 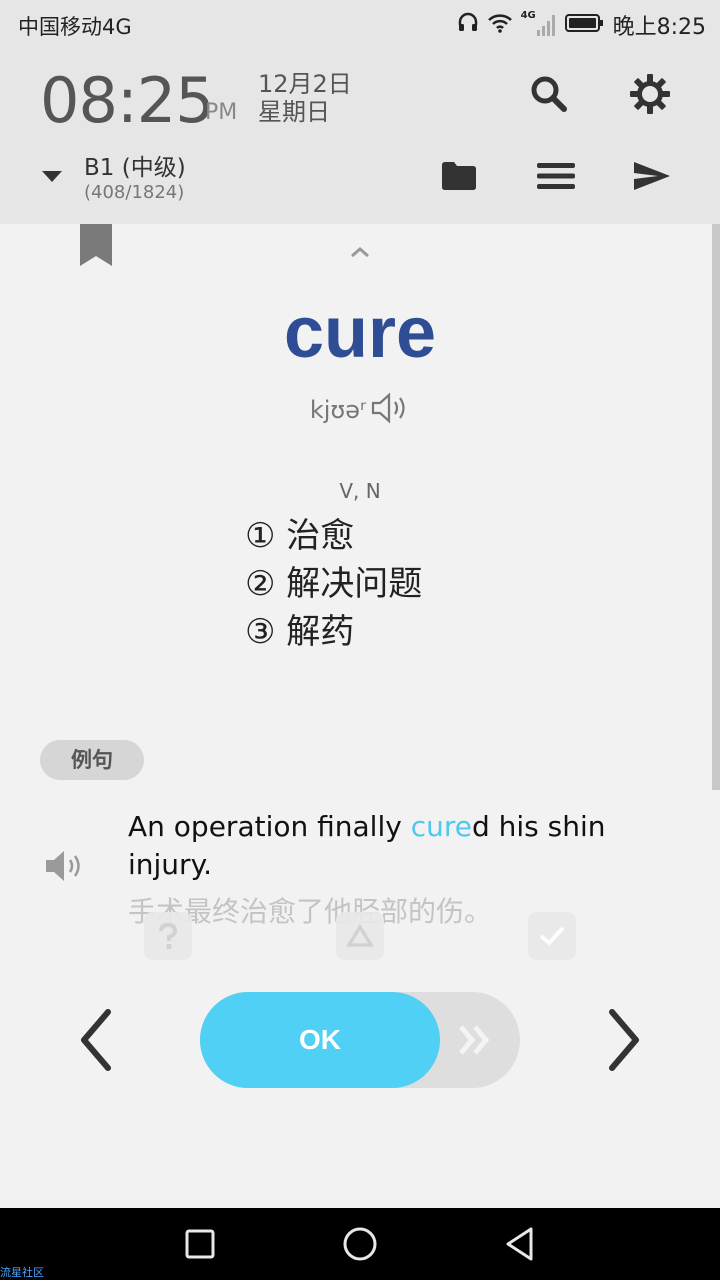 I want to click on date-line2: 星期日, so click(x=294, y=112).